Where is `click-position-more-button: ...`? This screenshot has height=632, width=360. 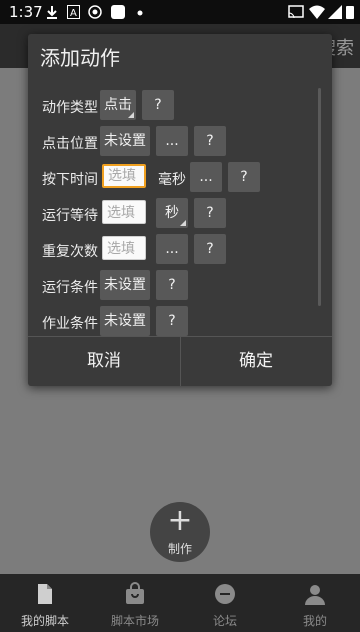
click-position-more-button: ... is located at coordinates (172, 141).